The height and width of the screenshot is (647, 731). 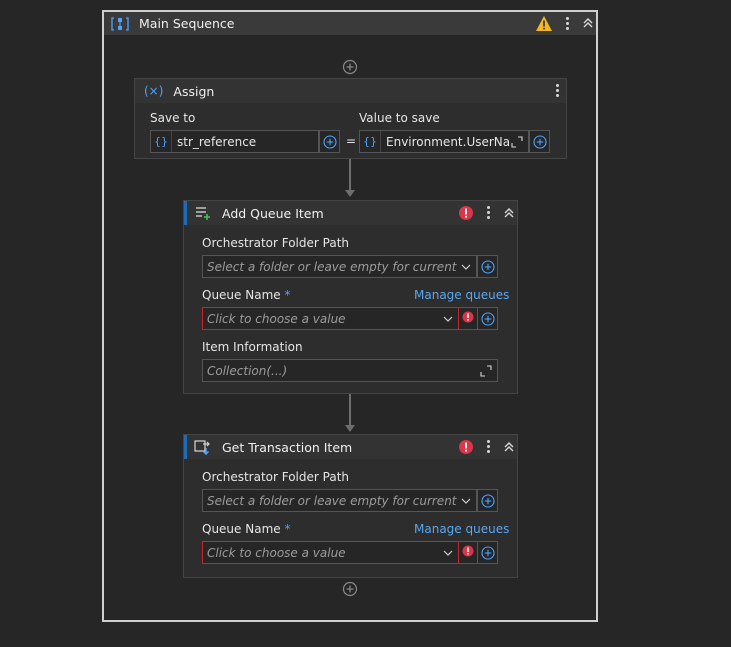 I want to click on warning-icon, so click(x=544, y=25).